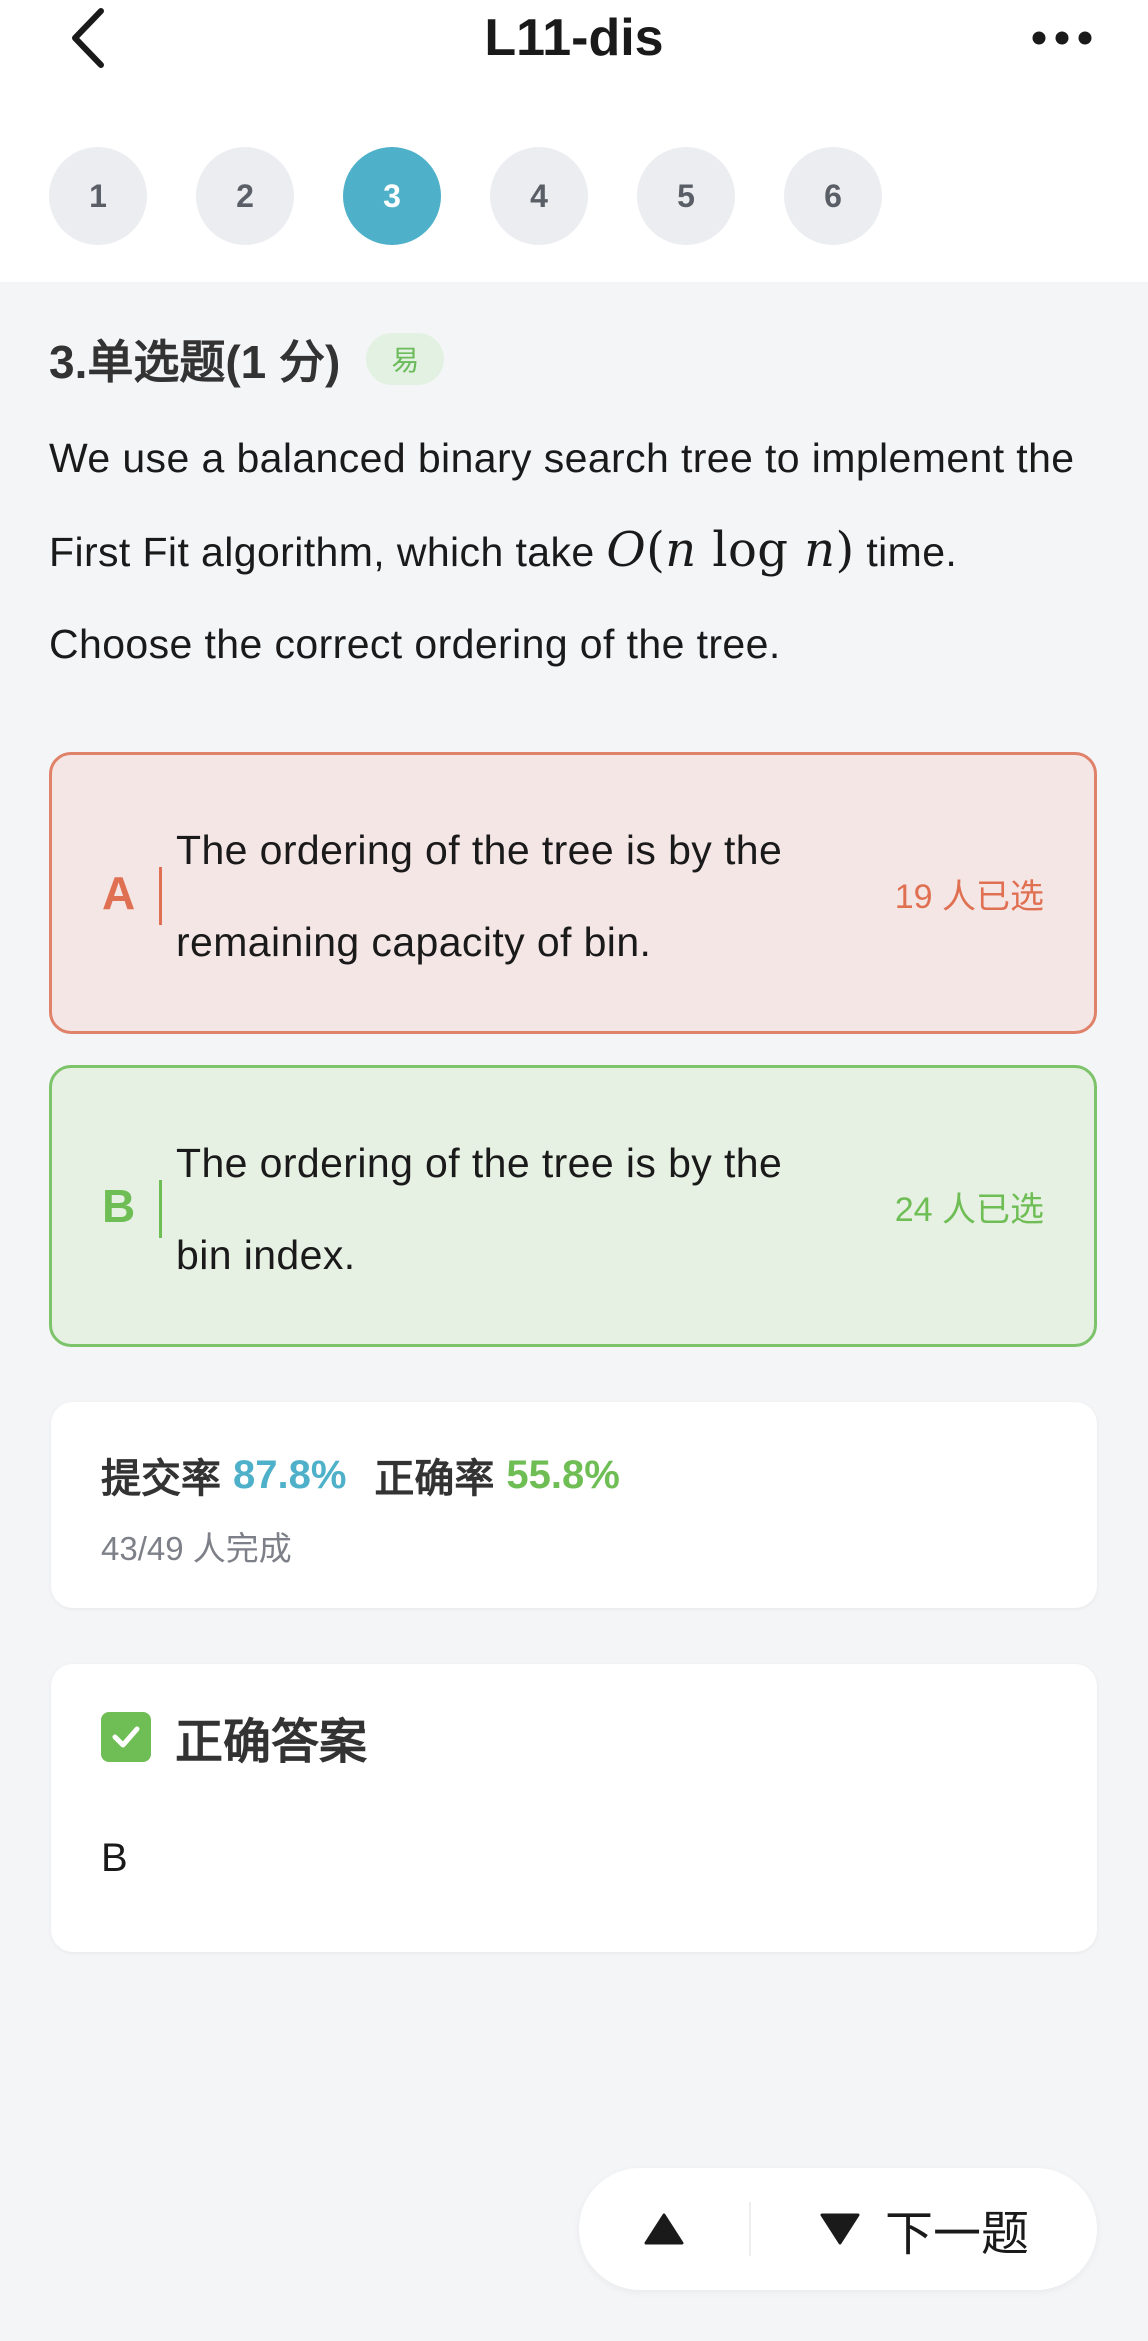  I want to click on complexity-formula: O(n log n), so click(730, 550).